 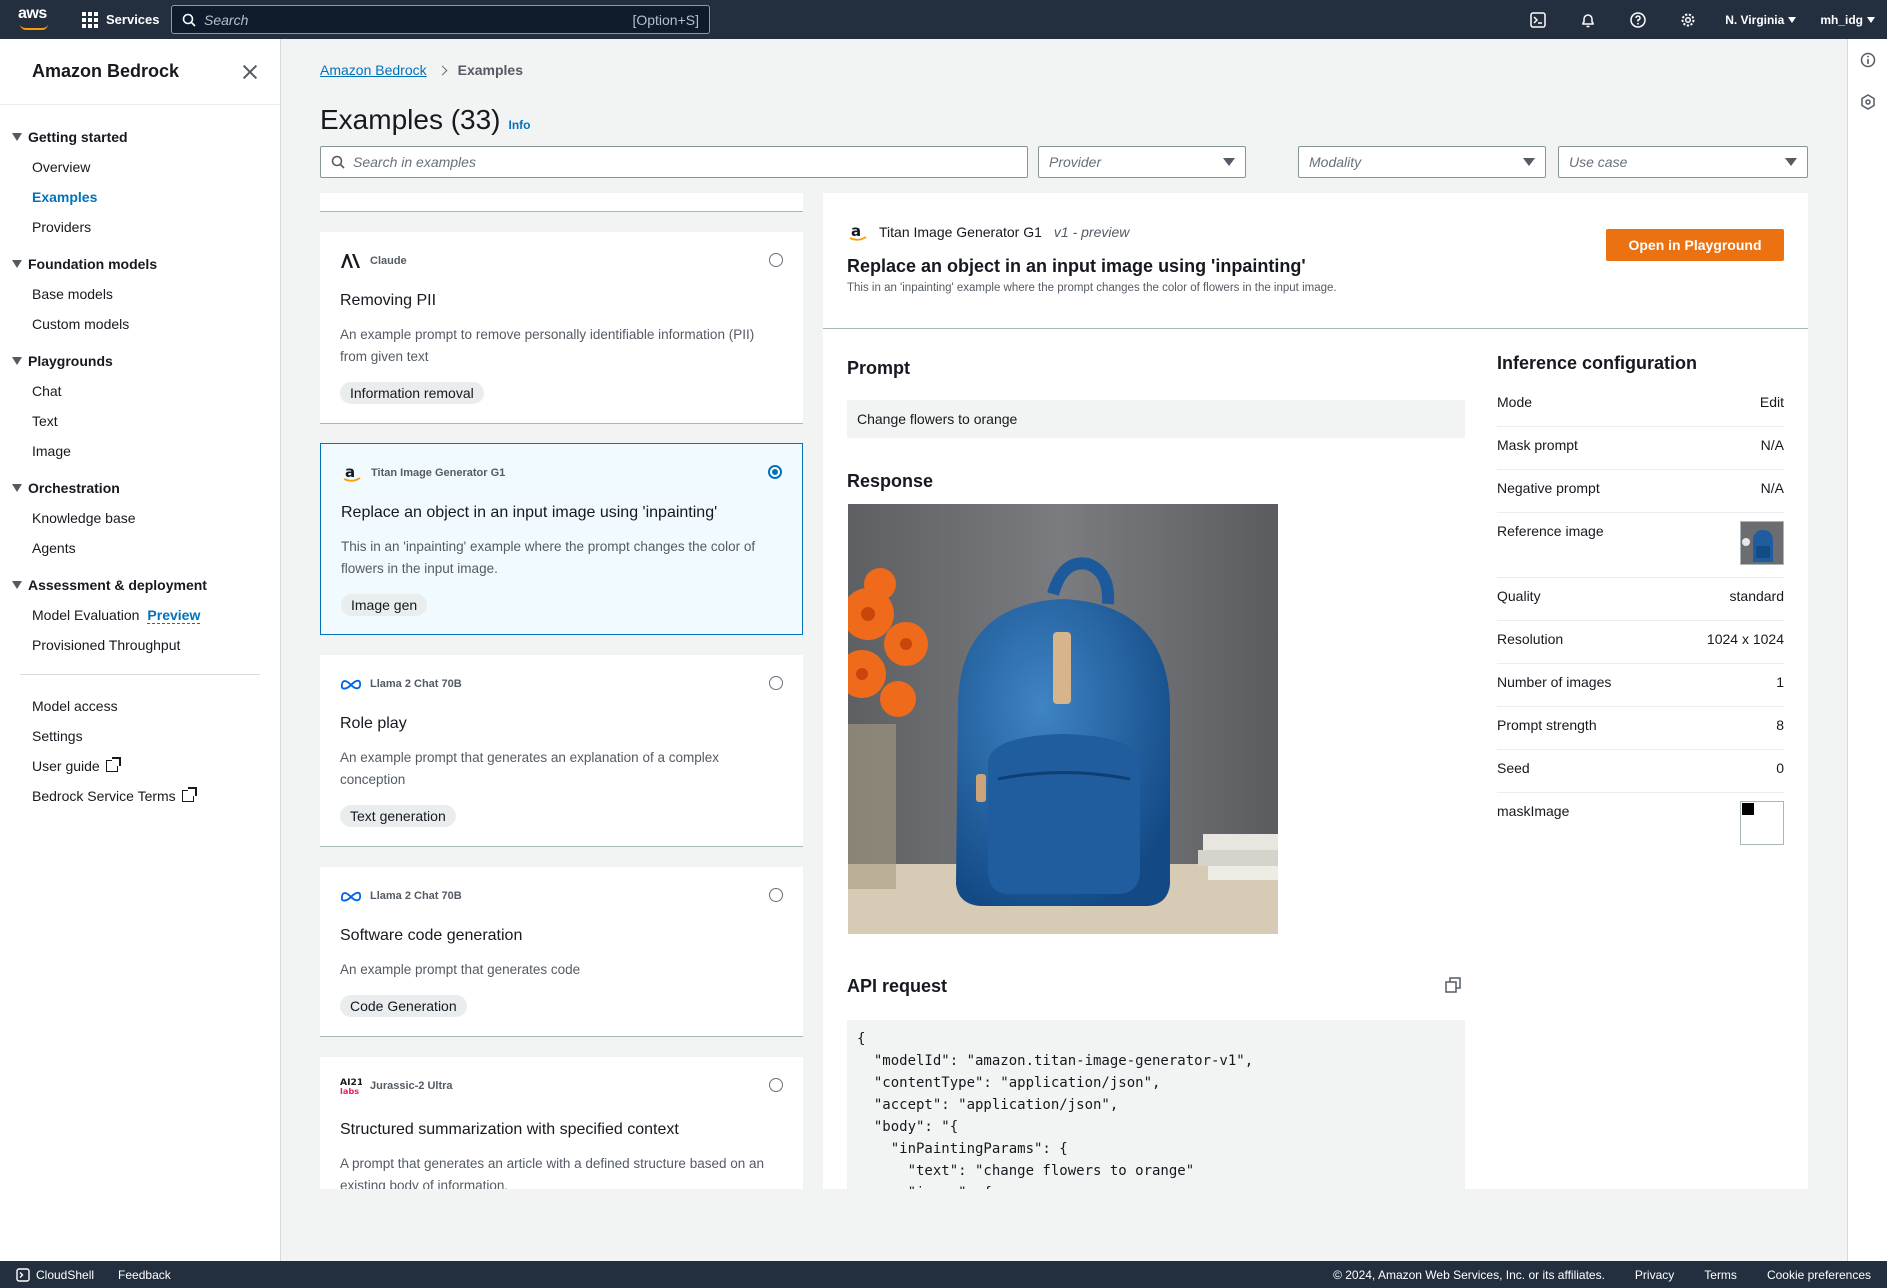 I want to click on notifications-bell-icon, so click(x=1588, y=19).